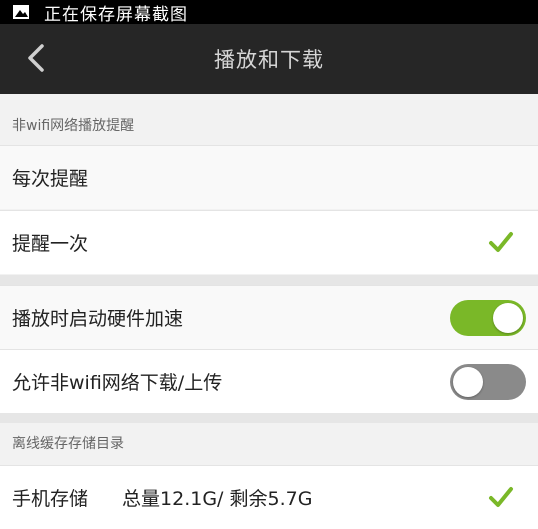 The width and height of the screenshot is (538, 529). I want to click on setting-hardware-acceleration: 播放时启动硬件加速, so click(269, 317).